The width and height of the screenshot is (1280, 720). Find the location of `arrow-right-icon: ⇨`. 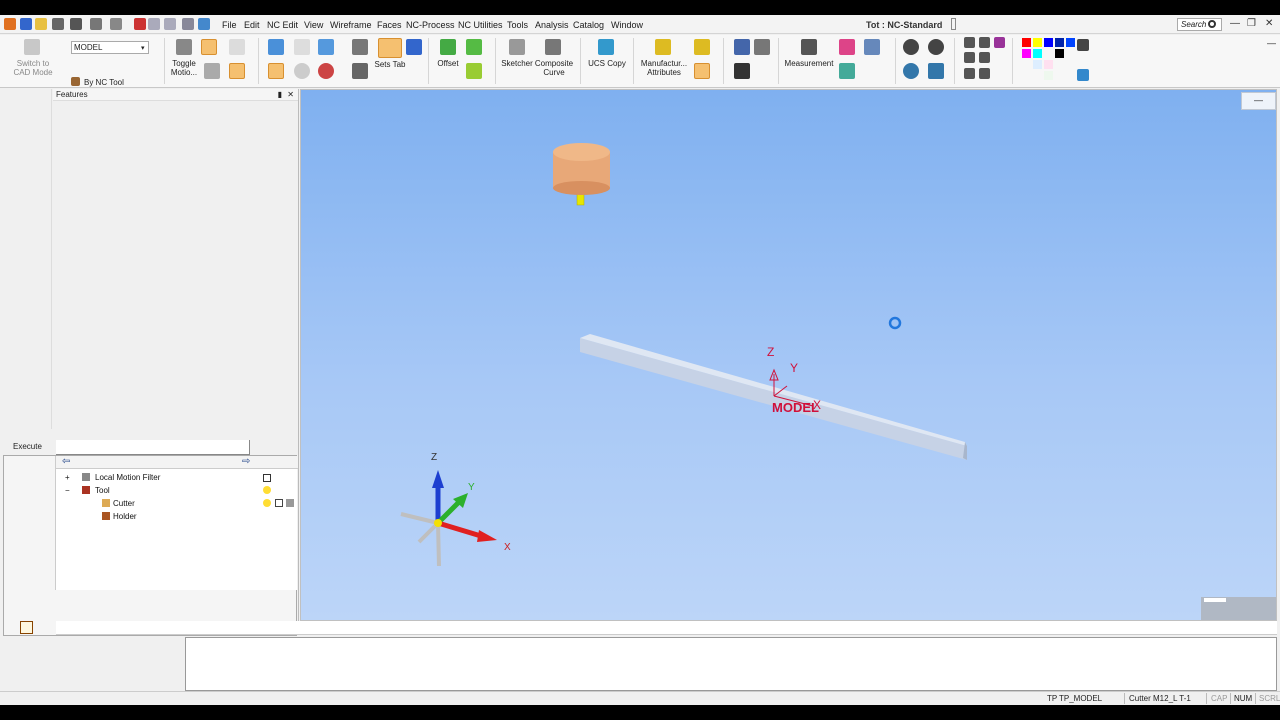

arrow-right-icon: ⇨ is located at coordinates (246, 462).